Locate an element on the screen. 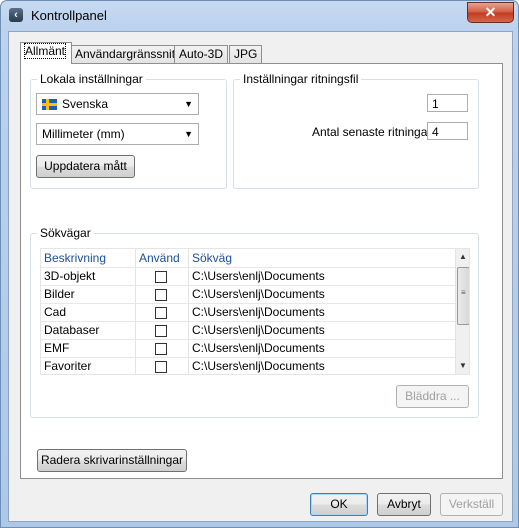  row-description: 3D-objekt is located at coordinates (88, 276).